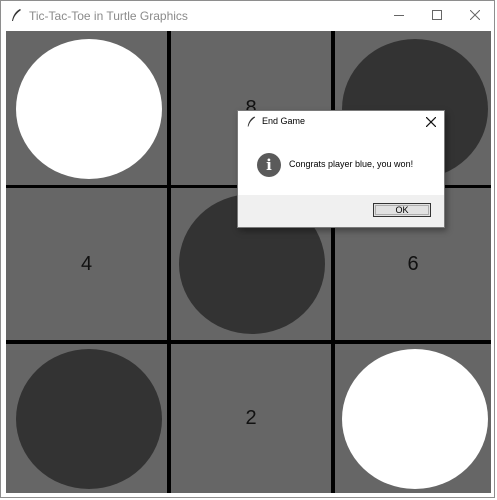 The image size is (497, 500). I want to click on maximize-icon, so click(437, 15).